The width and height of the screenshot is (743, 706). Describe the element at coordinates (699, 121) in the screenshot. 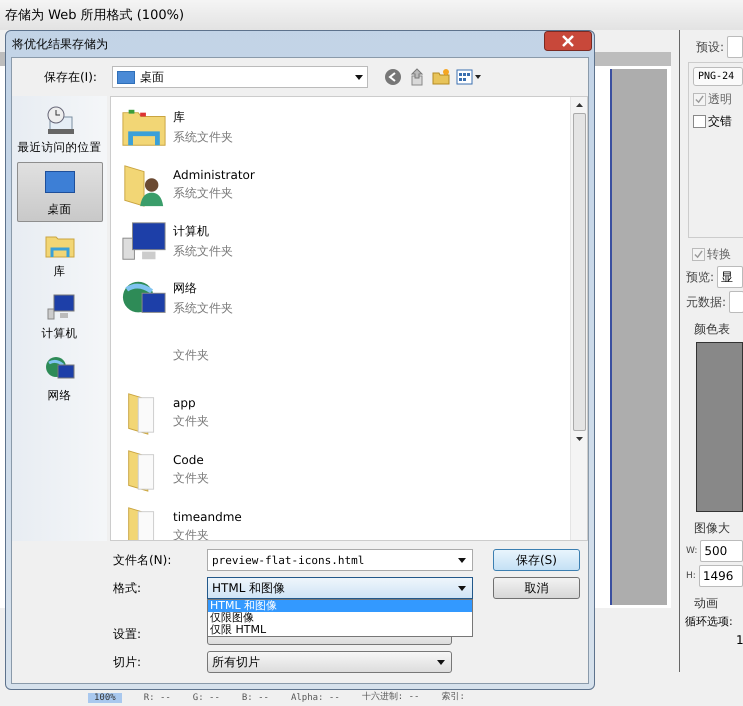

I see `checkbox` at that location.